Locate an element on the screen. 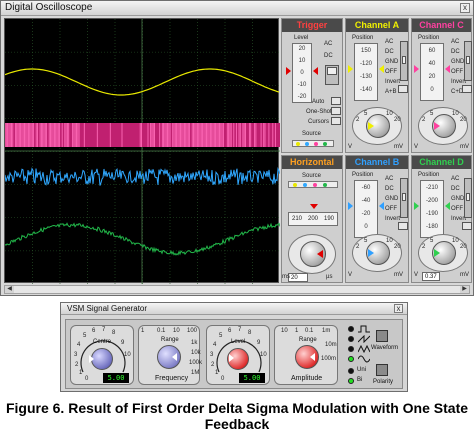 The image size is (474, 437). channel-d-mode-switch is located at coordinates (468, 198).